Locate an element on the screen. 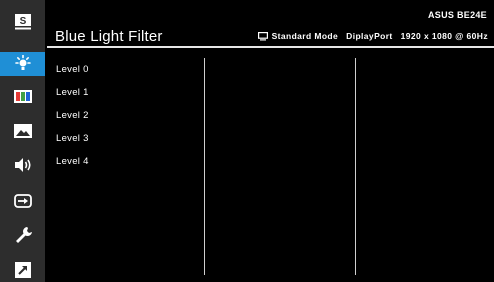 This screenshot has width=494, height=282. monitor-icon is located at coordinates (262, 35).